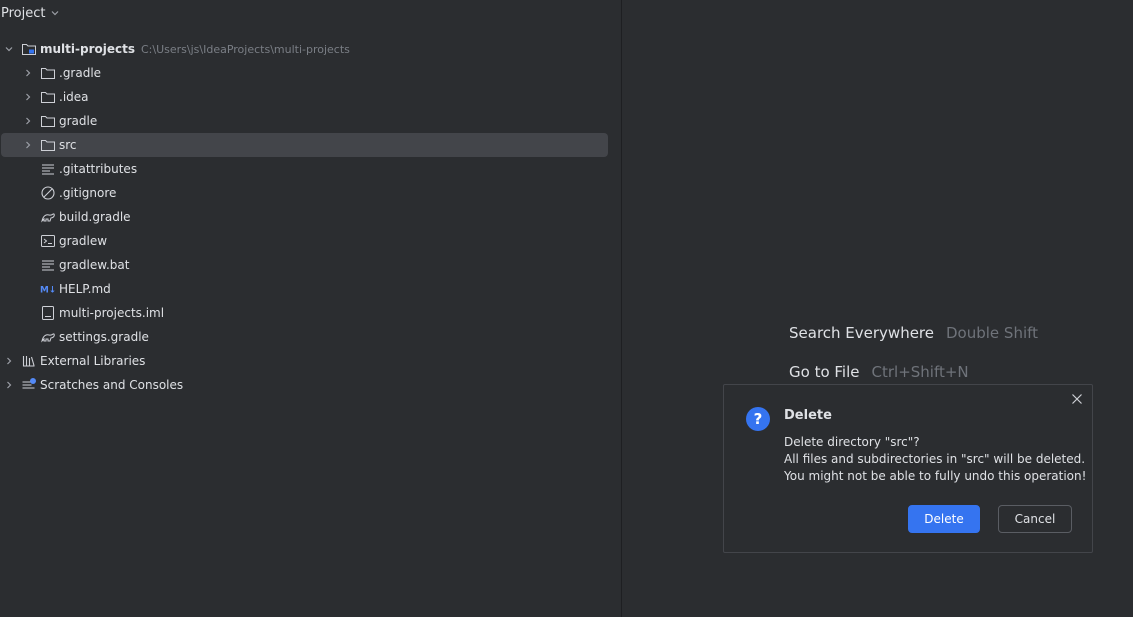 This screenshot has width=1133, height=617. Describe the element at coordinates (245, 49) in the screenshot. I see `root-path: C:\Users\js\IdeaProjects\multi-projects` at that location.